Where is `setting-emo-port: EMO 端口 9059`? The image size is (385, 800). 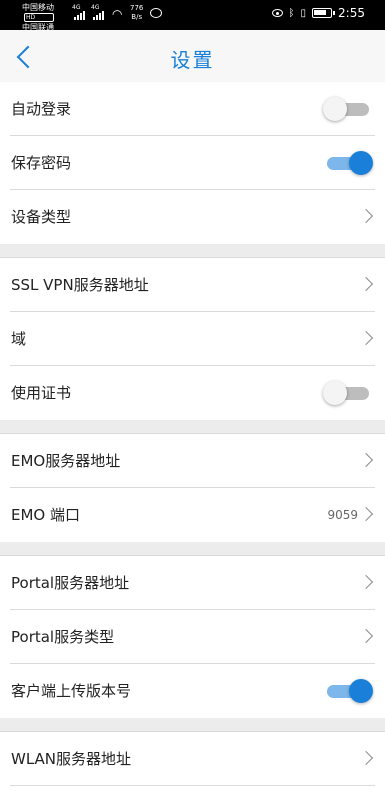
setting-emo-port: EMO 端口 9059 is located at coordinates (192, 515).